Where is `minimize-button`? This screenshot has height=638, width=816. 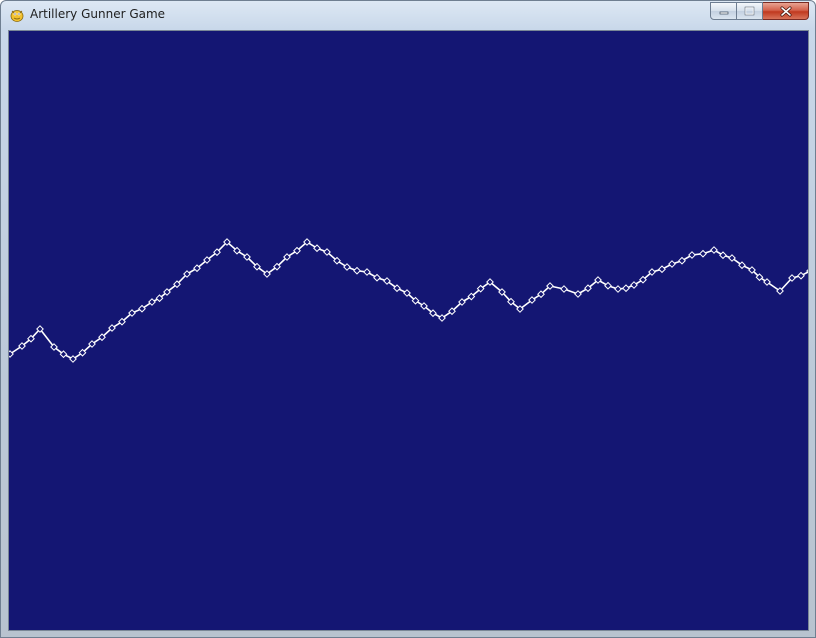
minimize-button is located at coordinates (723, 11).